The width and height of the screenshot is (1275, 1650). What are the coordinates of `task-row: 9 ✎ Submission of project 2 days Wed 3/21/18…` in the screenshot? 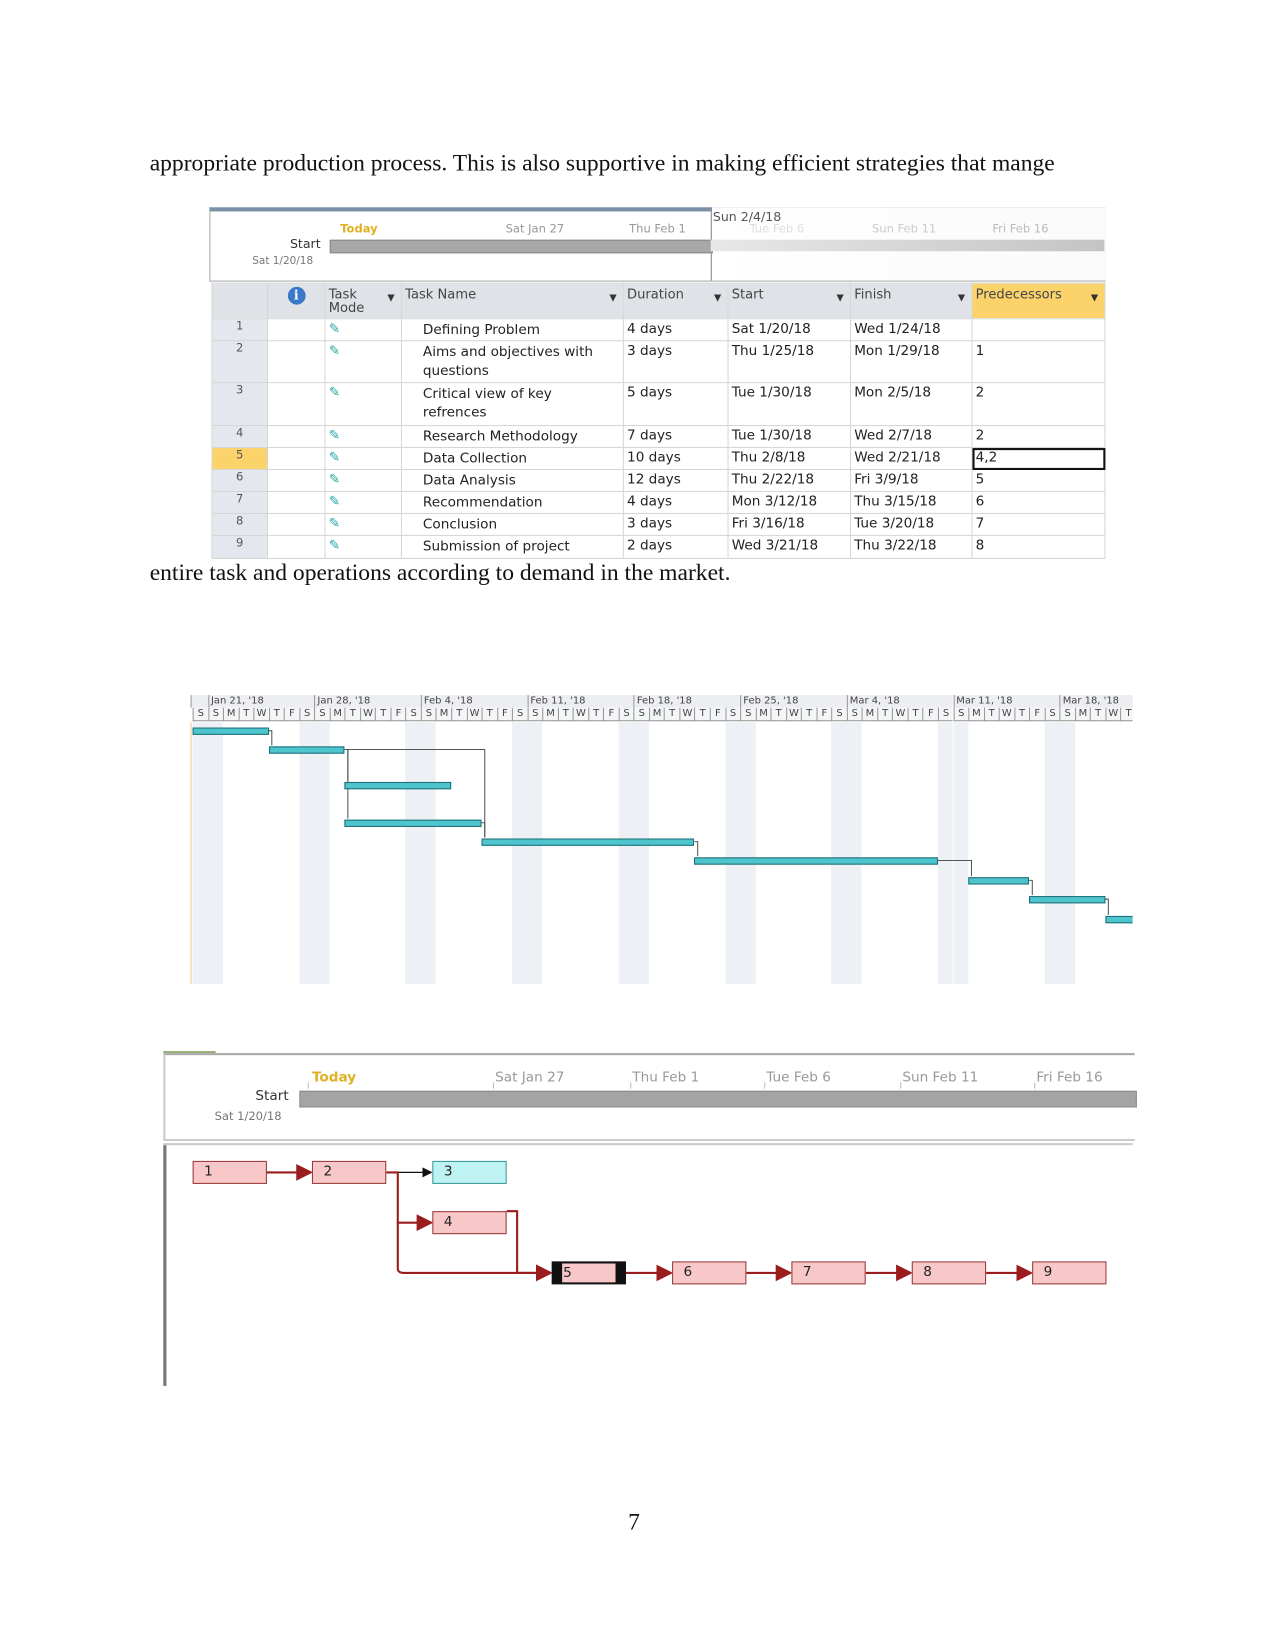 It's located at (658, 546).